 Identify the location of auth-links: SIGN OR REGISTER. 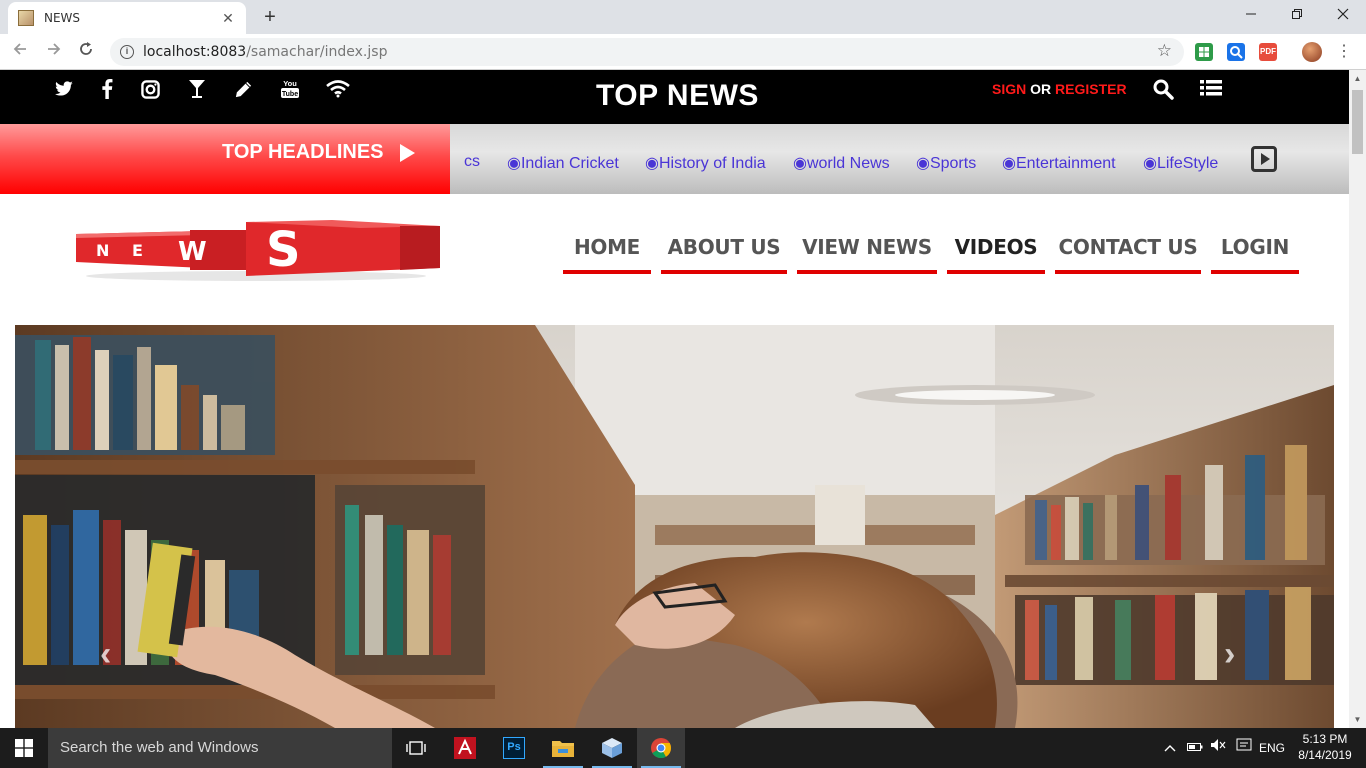
(1059, 89).